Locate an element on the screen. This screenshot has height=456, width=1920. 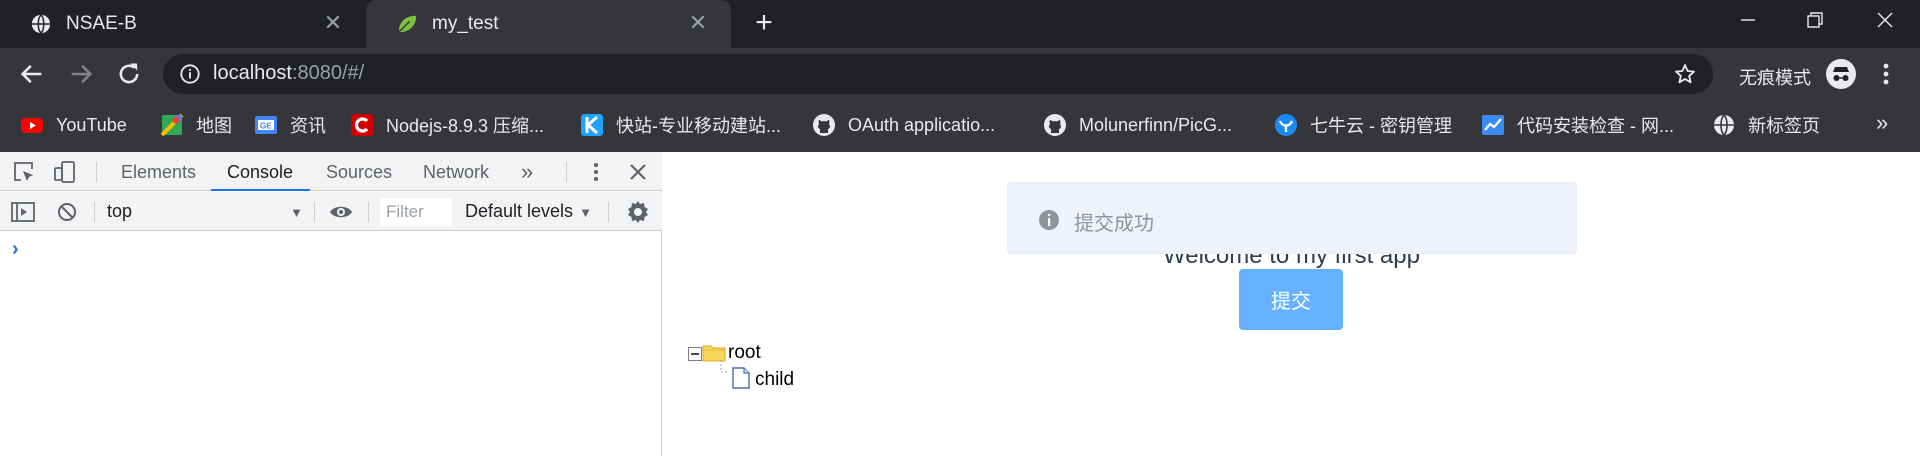
console-prompt-chevron-icon: › is located at coordinates (15, 249).